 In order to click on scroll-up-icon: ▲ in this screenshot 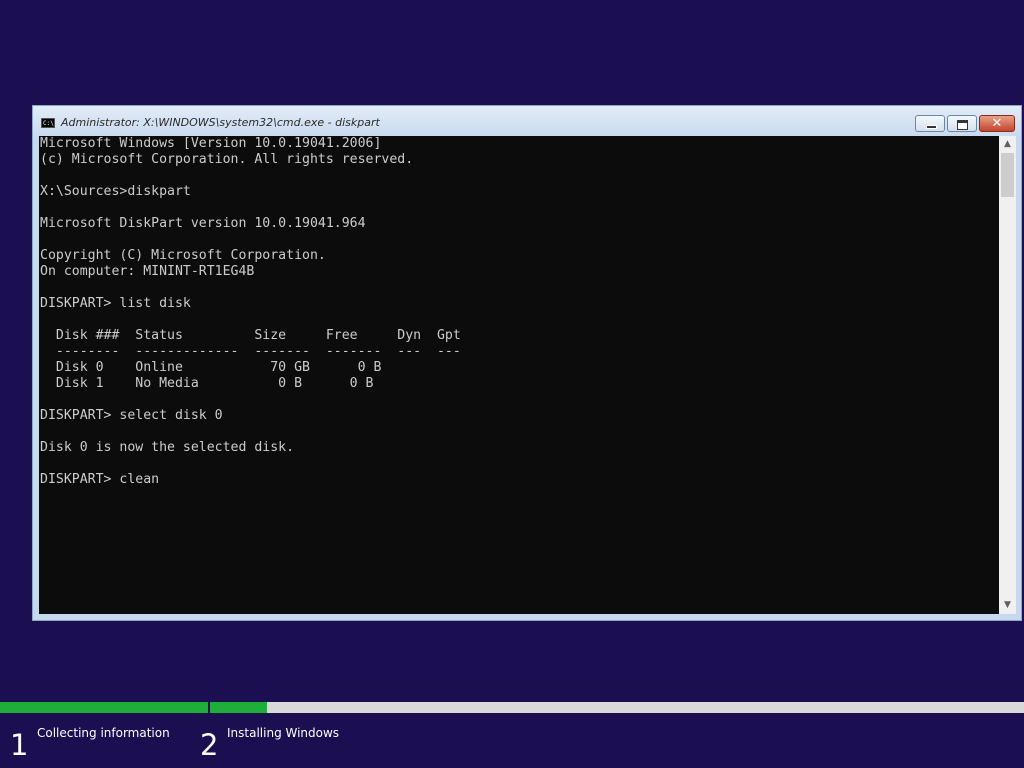, I will do `click(1007, 144)`.